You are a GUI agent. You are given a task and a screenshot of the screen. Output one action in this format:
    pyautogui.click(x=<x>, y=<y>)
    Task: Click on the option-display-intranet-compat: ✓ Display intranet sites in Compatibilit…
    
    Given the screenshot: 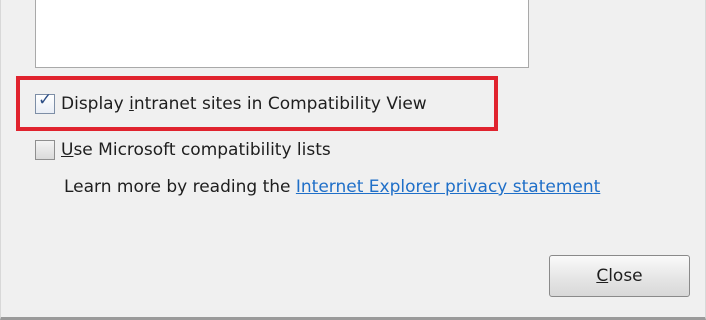 What is the action you would take?
    pyautogui.click(x=231, y=102)
    